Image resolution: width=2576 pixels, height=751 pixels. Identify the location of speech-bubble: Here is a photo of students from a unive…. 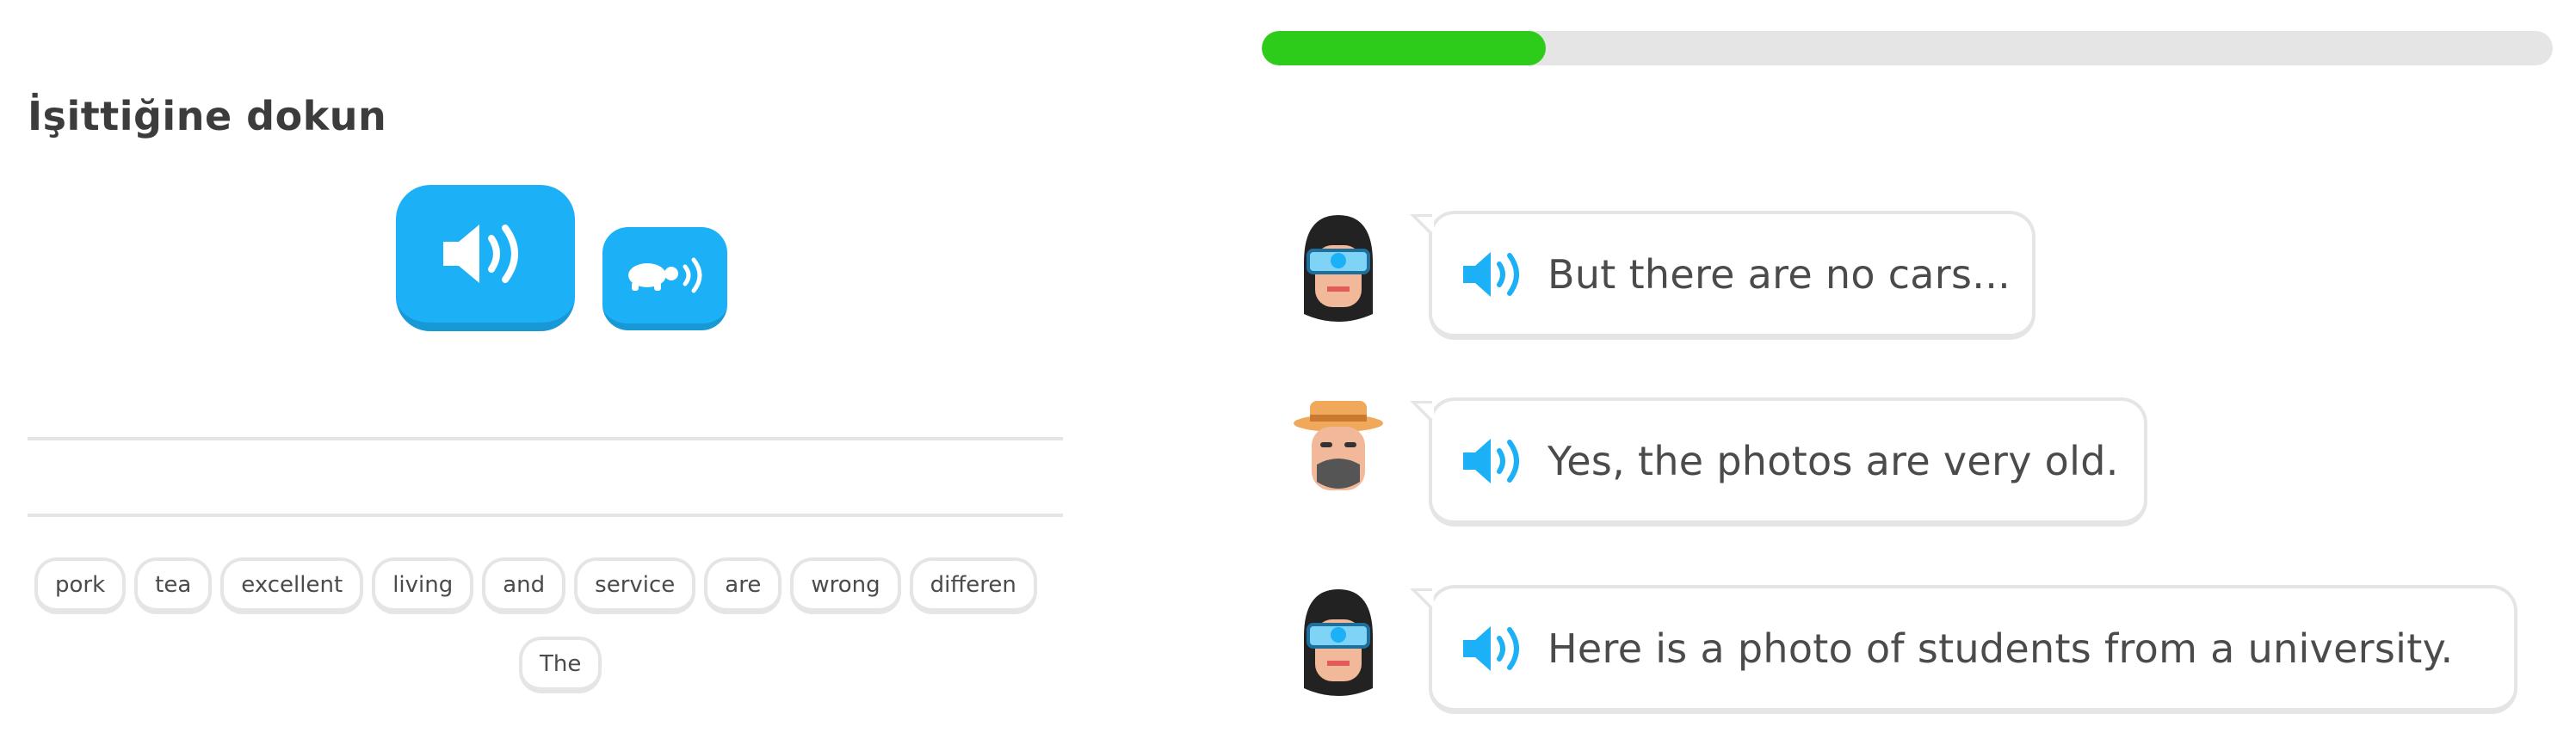
(1963, 649).